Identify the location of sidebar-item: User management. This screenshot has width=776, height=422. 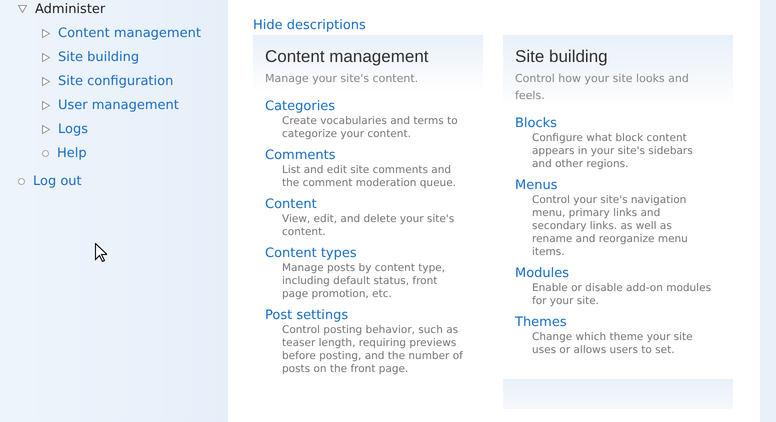
(118, 105).